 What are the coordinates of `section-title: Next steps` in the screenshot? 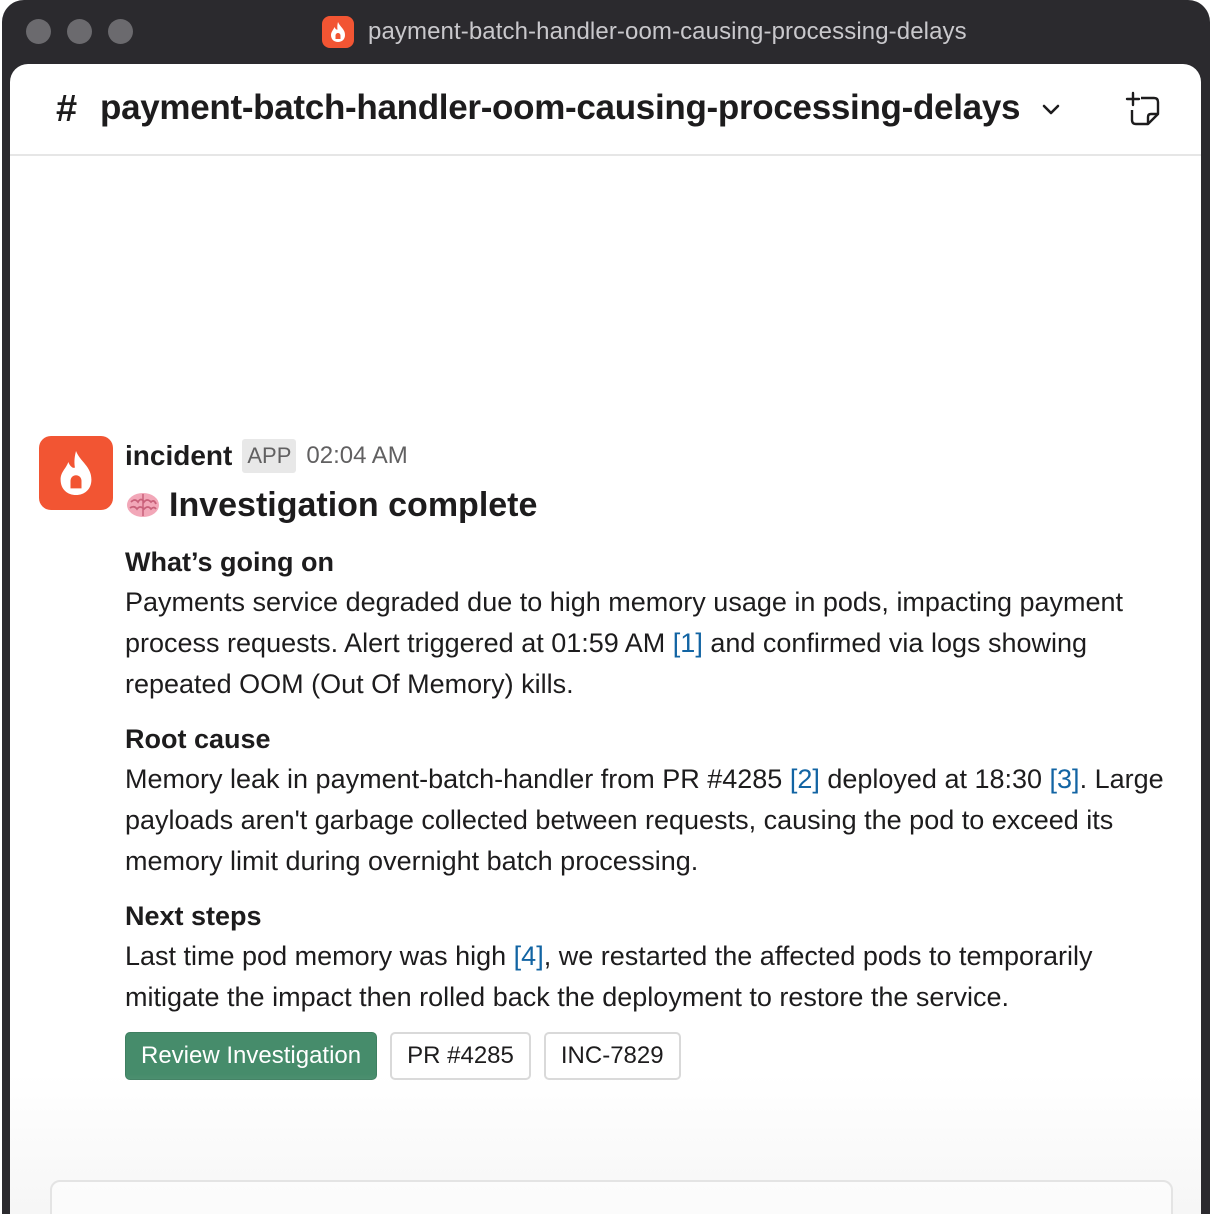 It's located at (193, 916).